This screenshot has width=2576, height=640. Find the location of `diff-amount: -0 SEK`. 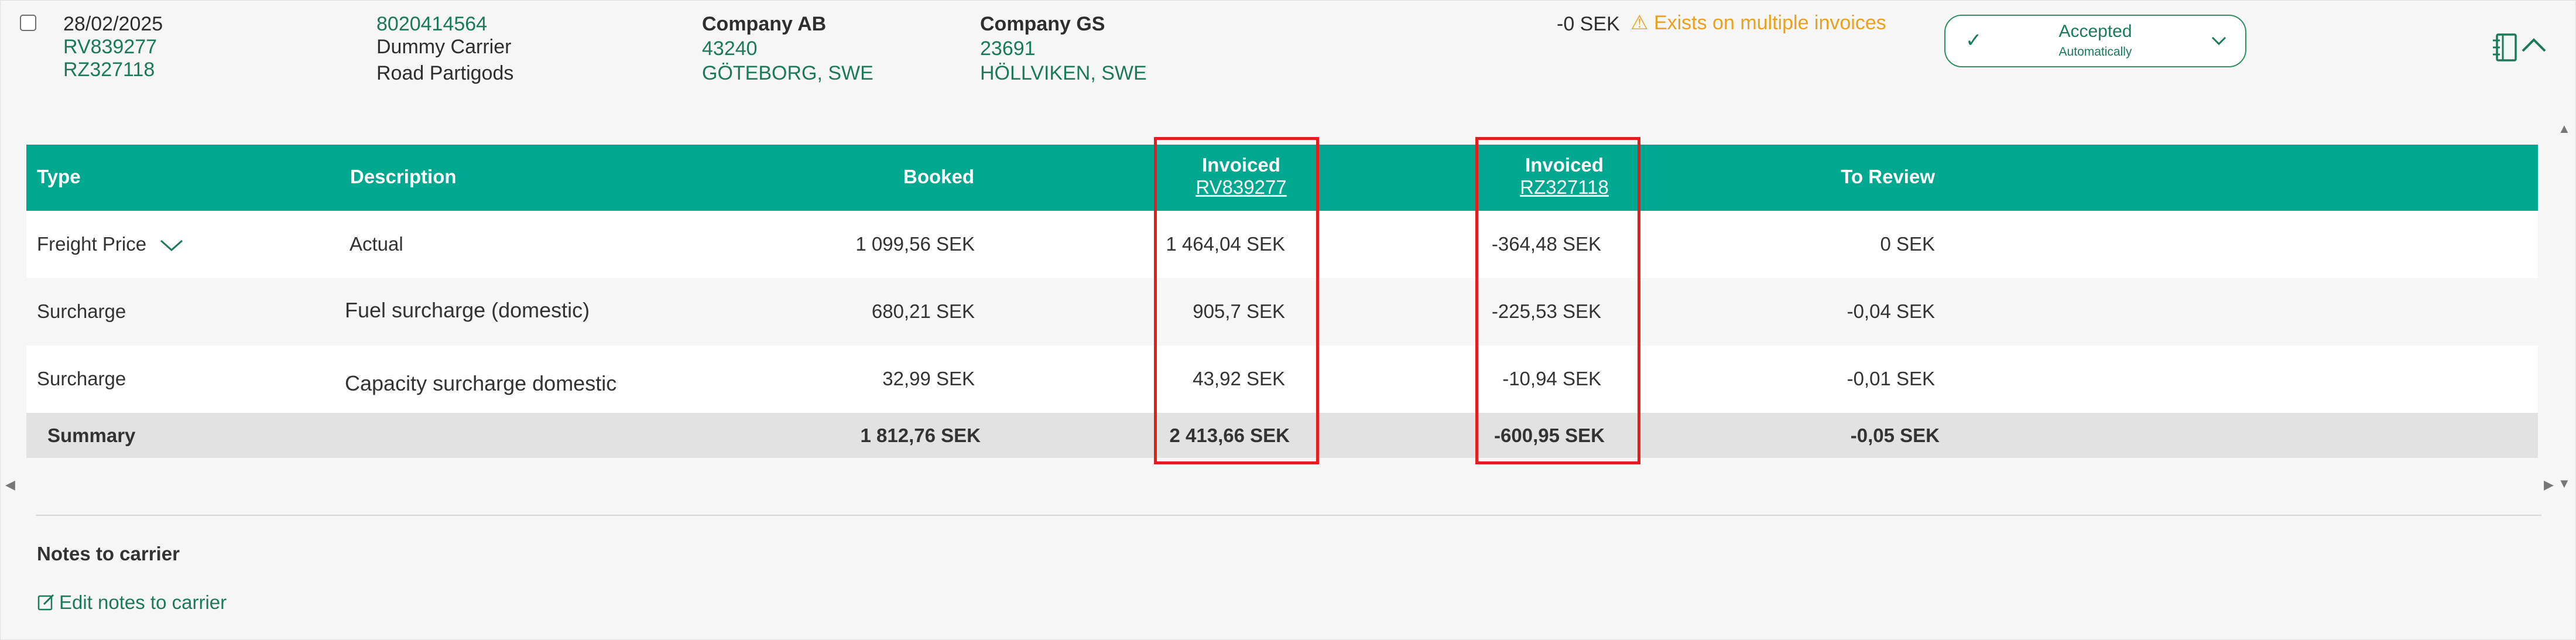

diff-amount: -0 SEK is located at coordinates (1588, 24).